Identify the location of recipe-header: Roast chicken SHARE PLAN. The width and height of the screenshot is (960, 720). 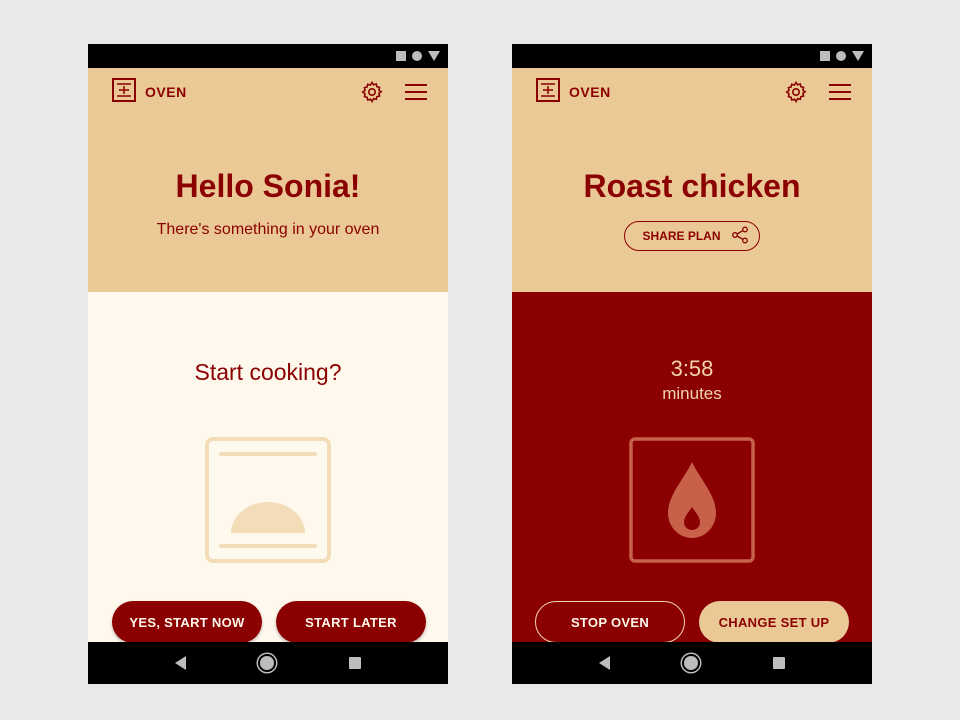
(692, 204).